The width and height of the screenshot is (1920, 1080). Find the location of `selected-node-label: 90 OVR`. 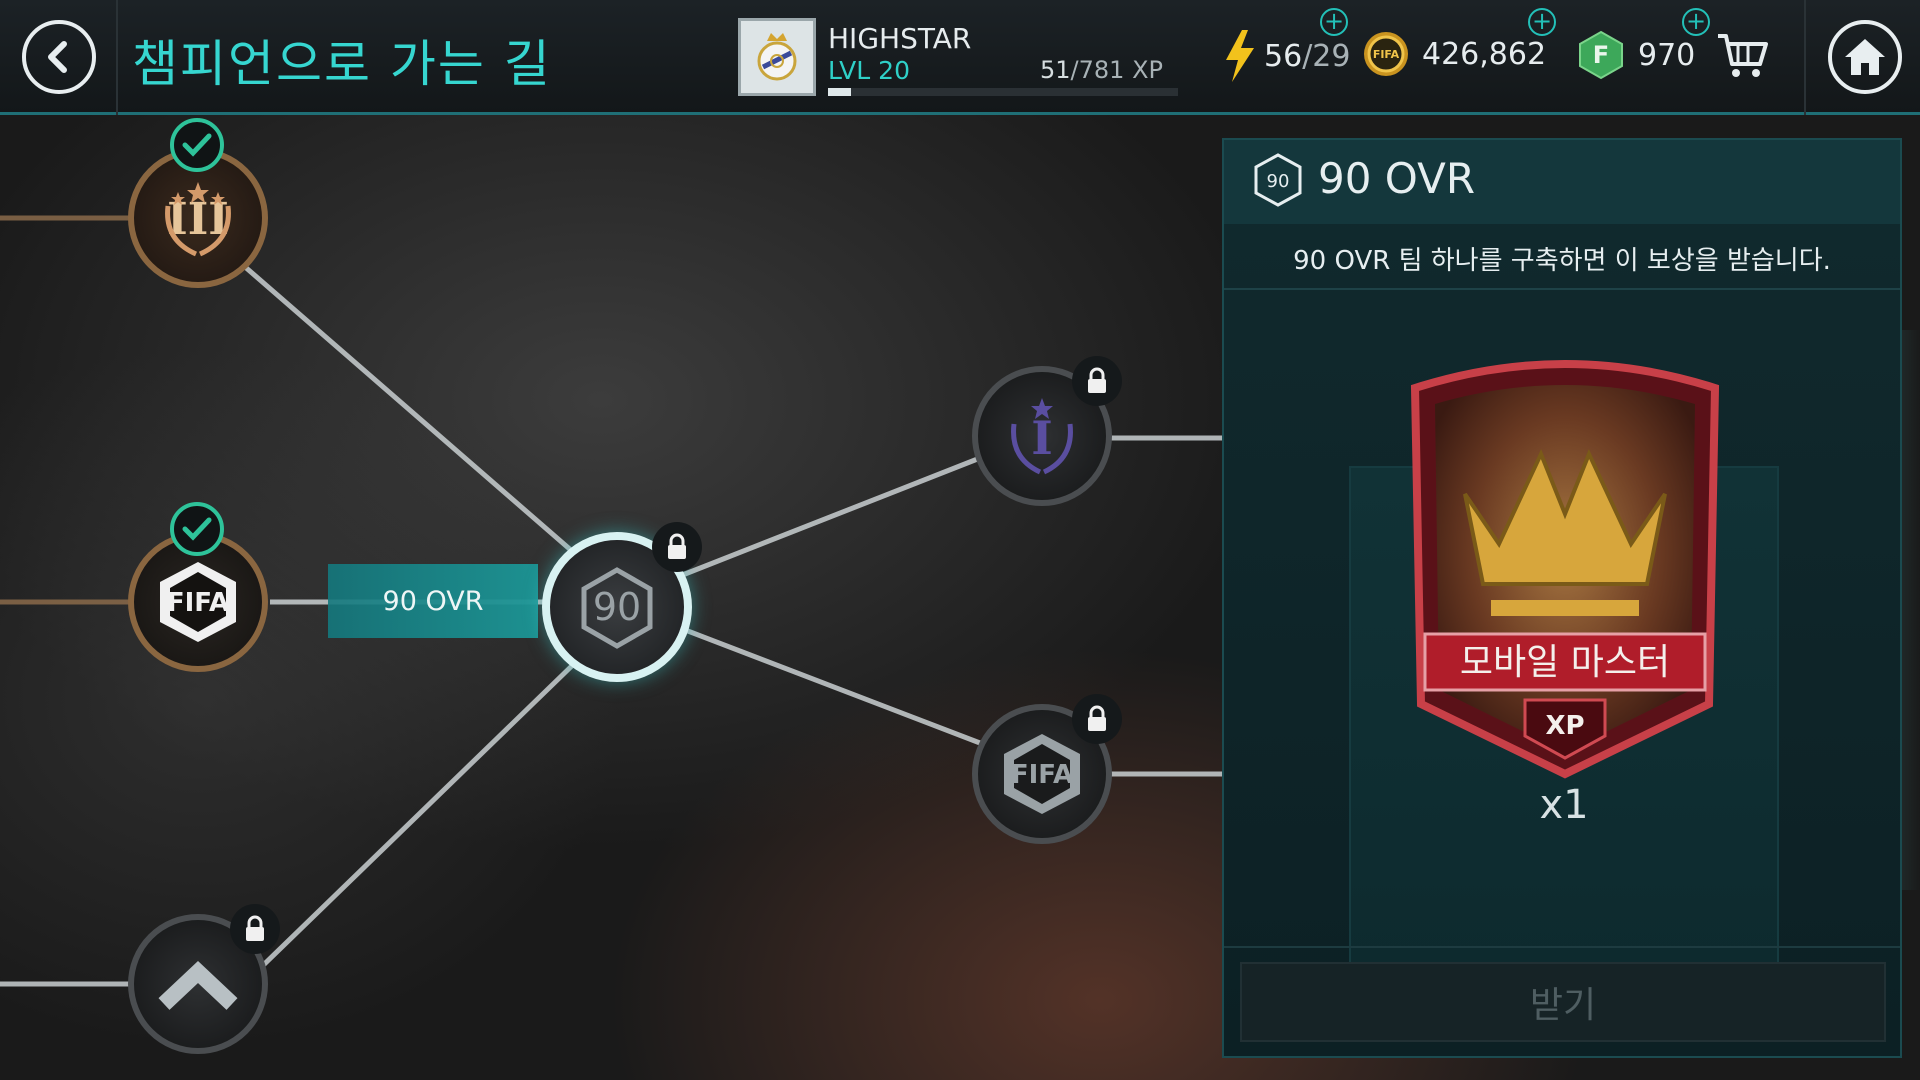

selected-node-label: 90 OVR is located at coordinates (433, 601).